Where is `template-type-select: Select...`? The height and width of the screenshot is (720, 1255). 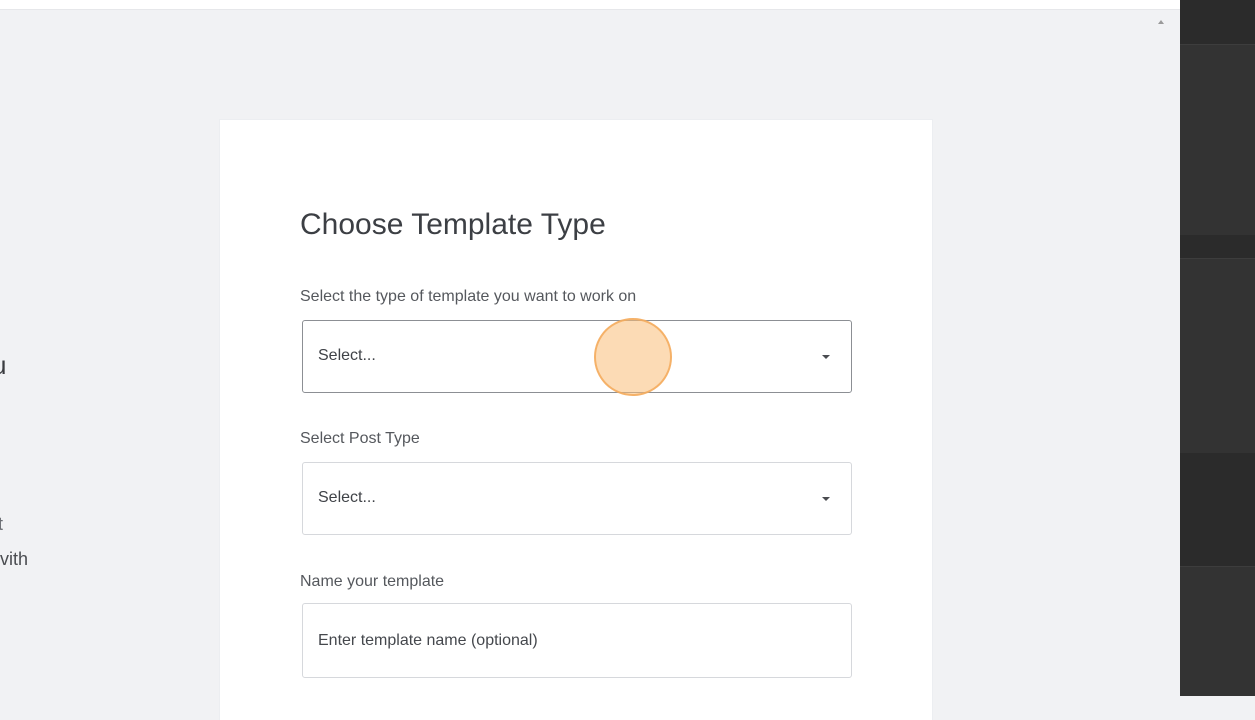
template-type-select: Select... is located at coordinates (577, 356).